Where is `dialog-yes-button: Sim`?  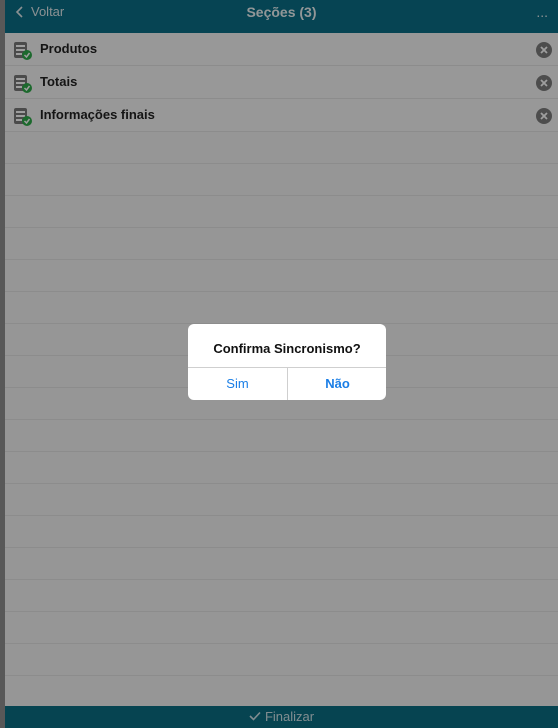 dialog-yes-button: Sim is located at coordinates (237, 384).